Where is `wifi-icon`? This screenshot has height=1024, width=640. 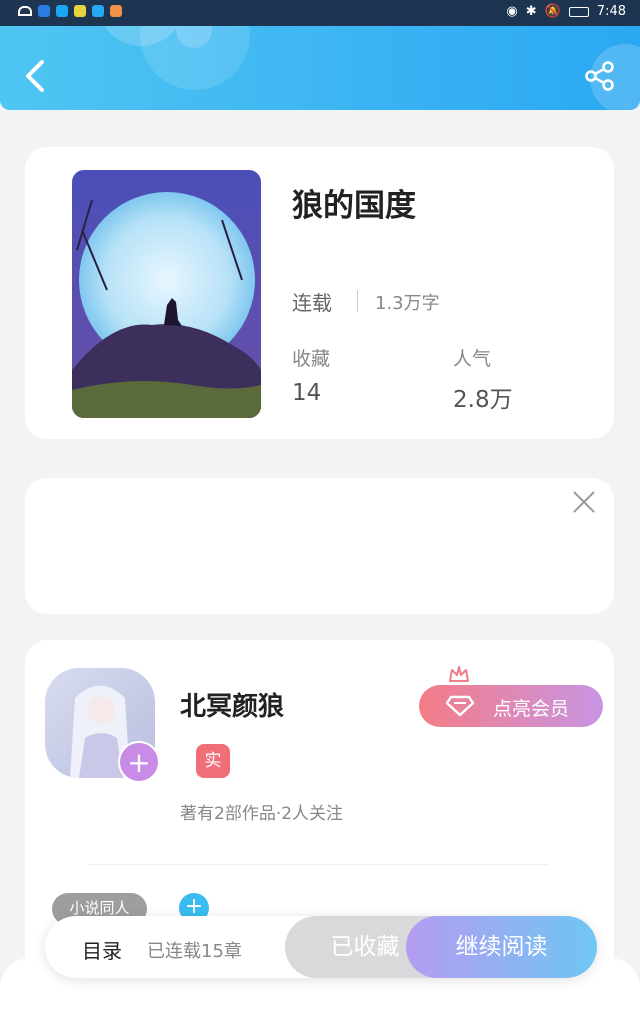 wifi-icon is located at coordinates (25, 11).